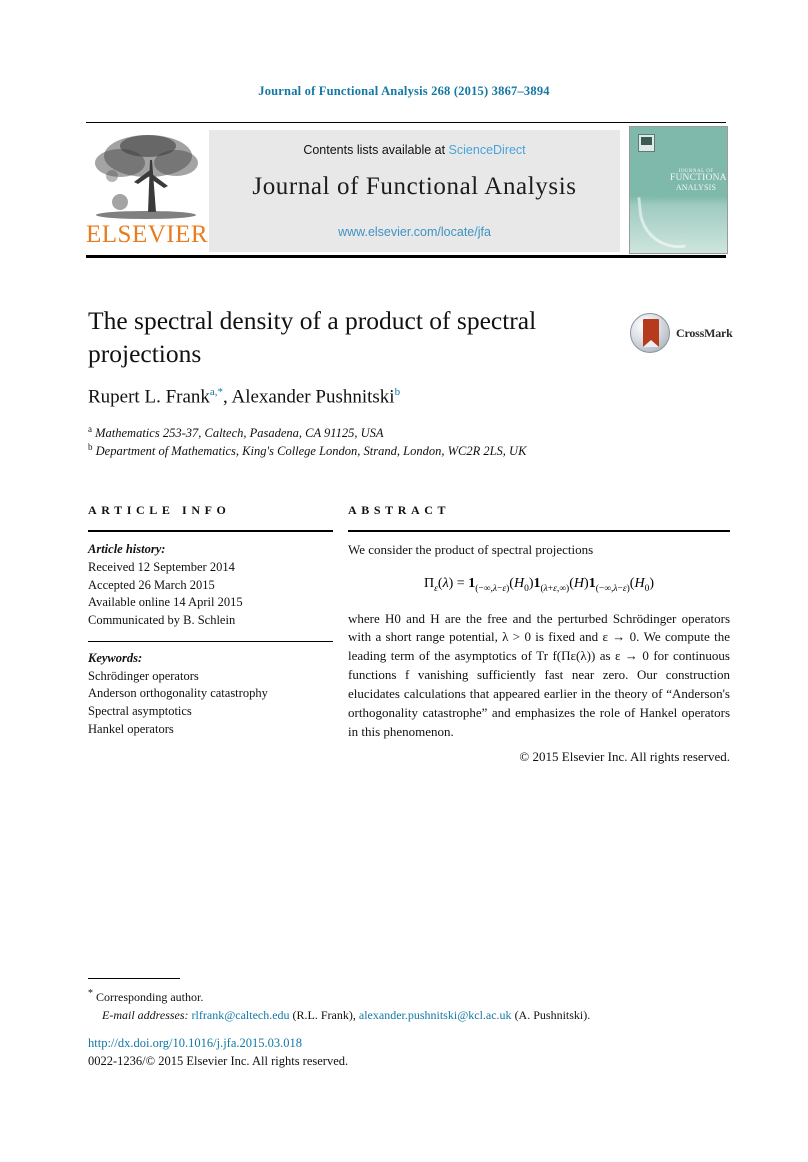 The width and height of the screenshot is (808, 1162). What do you see at coordinates (161, 566) in the screenshot?
I see `article-history-item: Received 12 September 2014` at bounding box center [161, 566].